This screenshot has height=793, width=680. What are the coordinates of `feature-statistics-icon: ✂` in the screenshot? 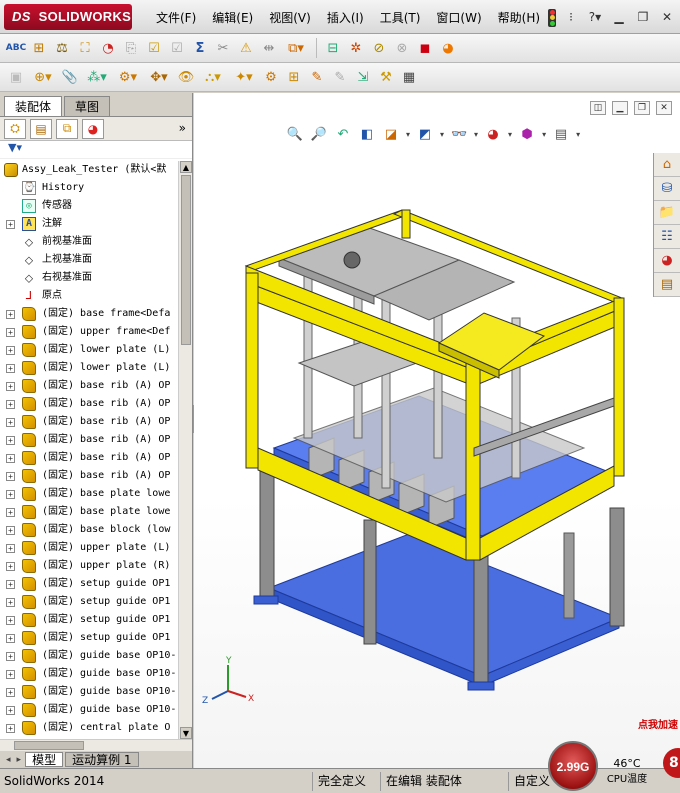 It's located at (223, 48).